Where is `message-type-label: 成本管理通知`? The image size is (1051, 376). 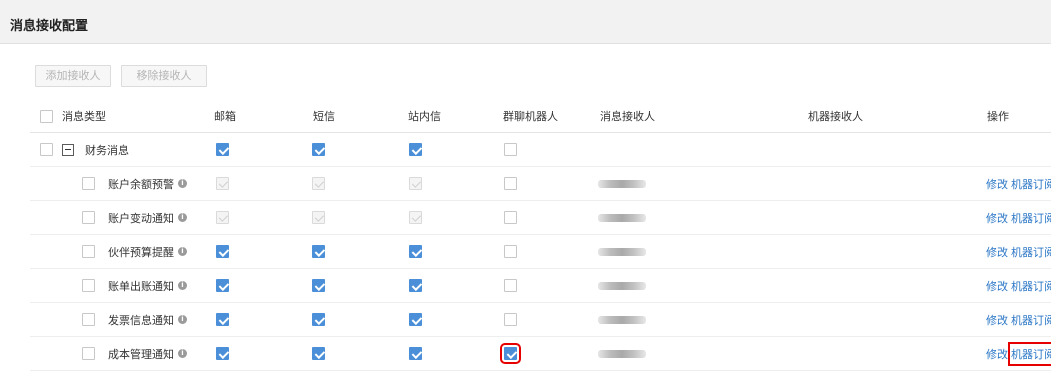
message-type-label: 成本管理通知 is located at coordinates (141, 354).